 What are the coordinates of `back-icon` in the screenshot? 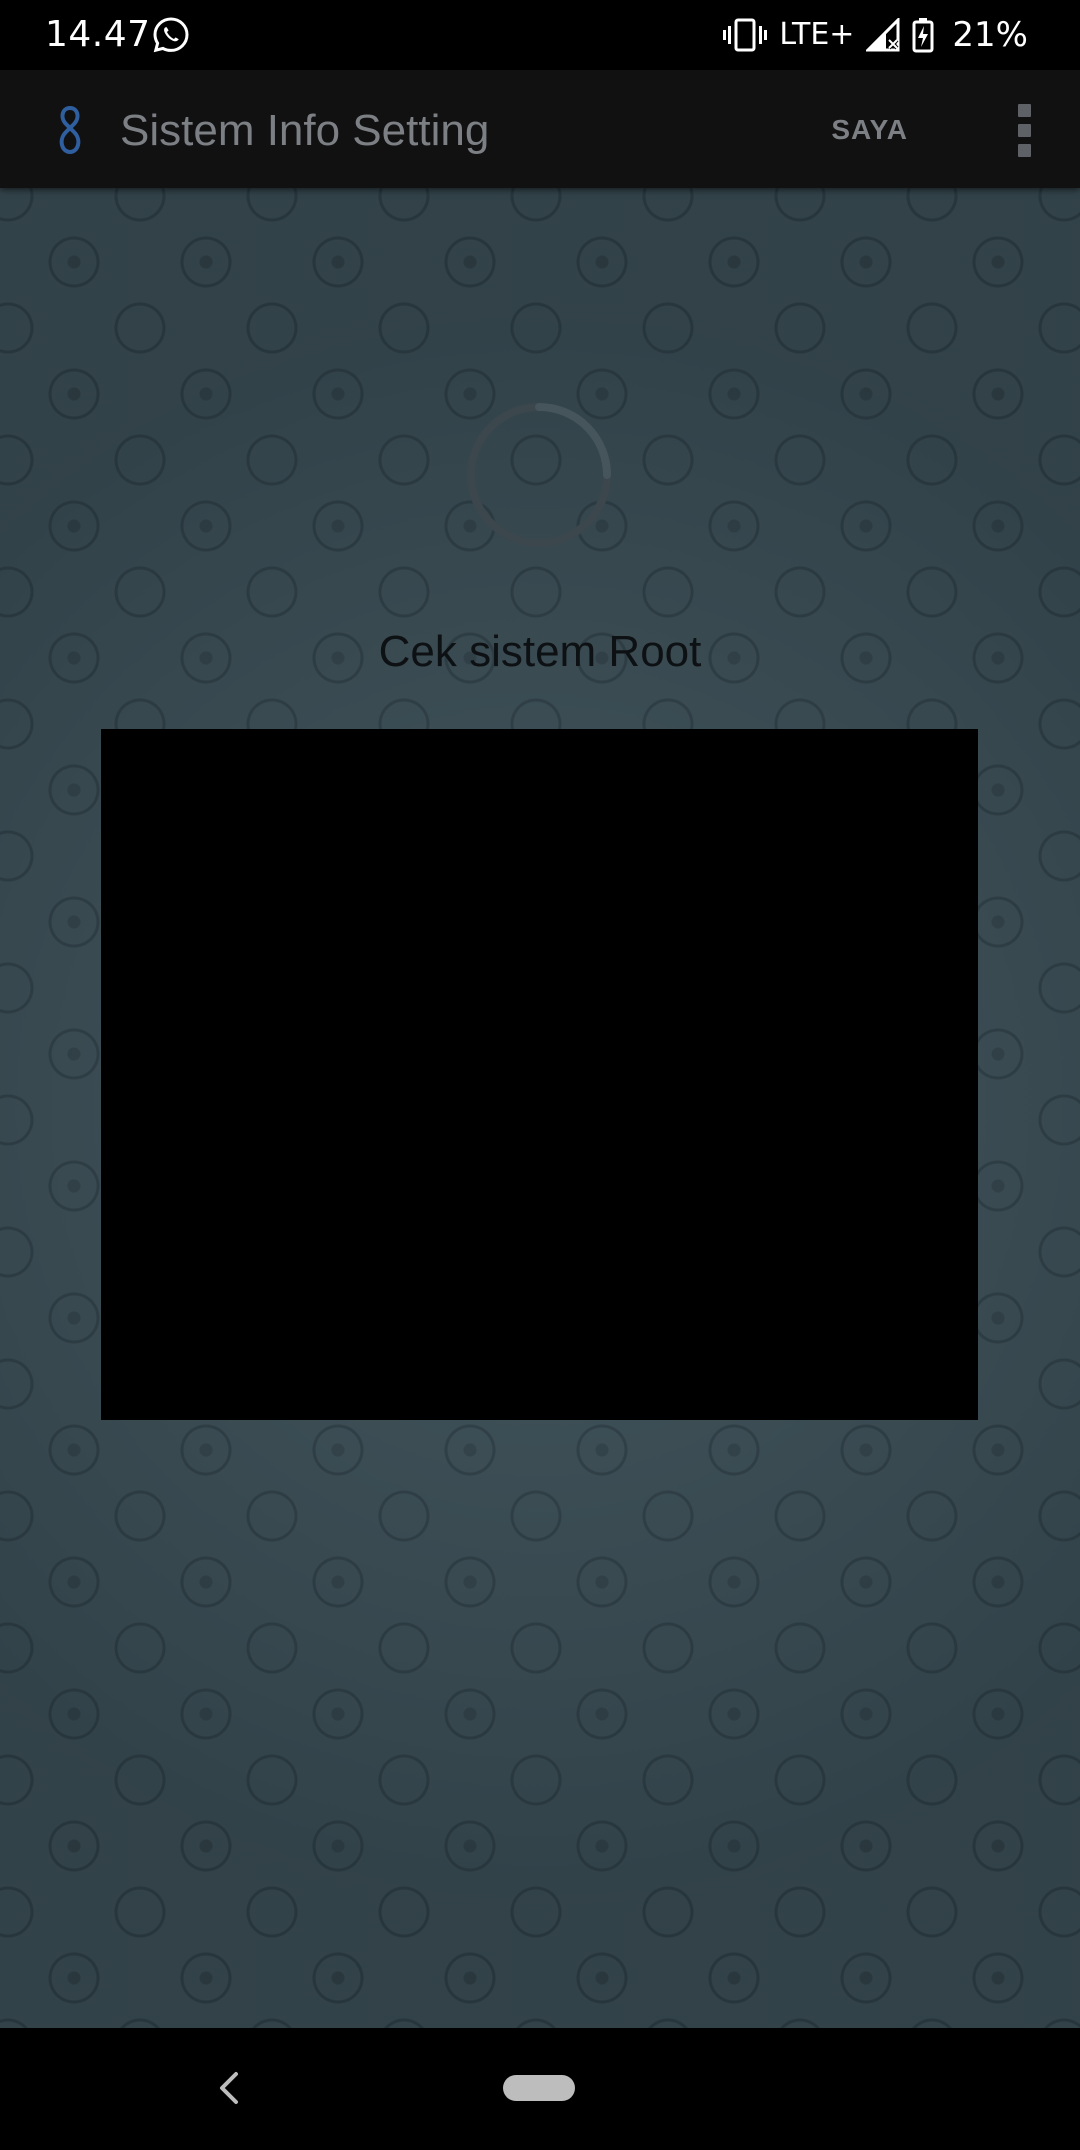 It's located at (229, 2088).